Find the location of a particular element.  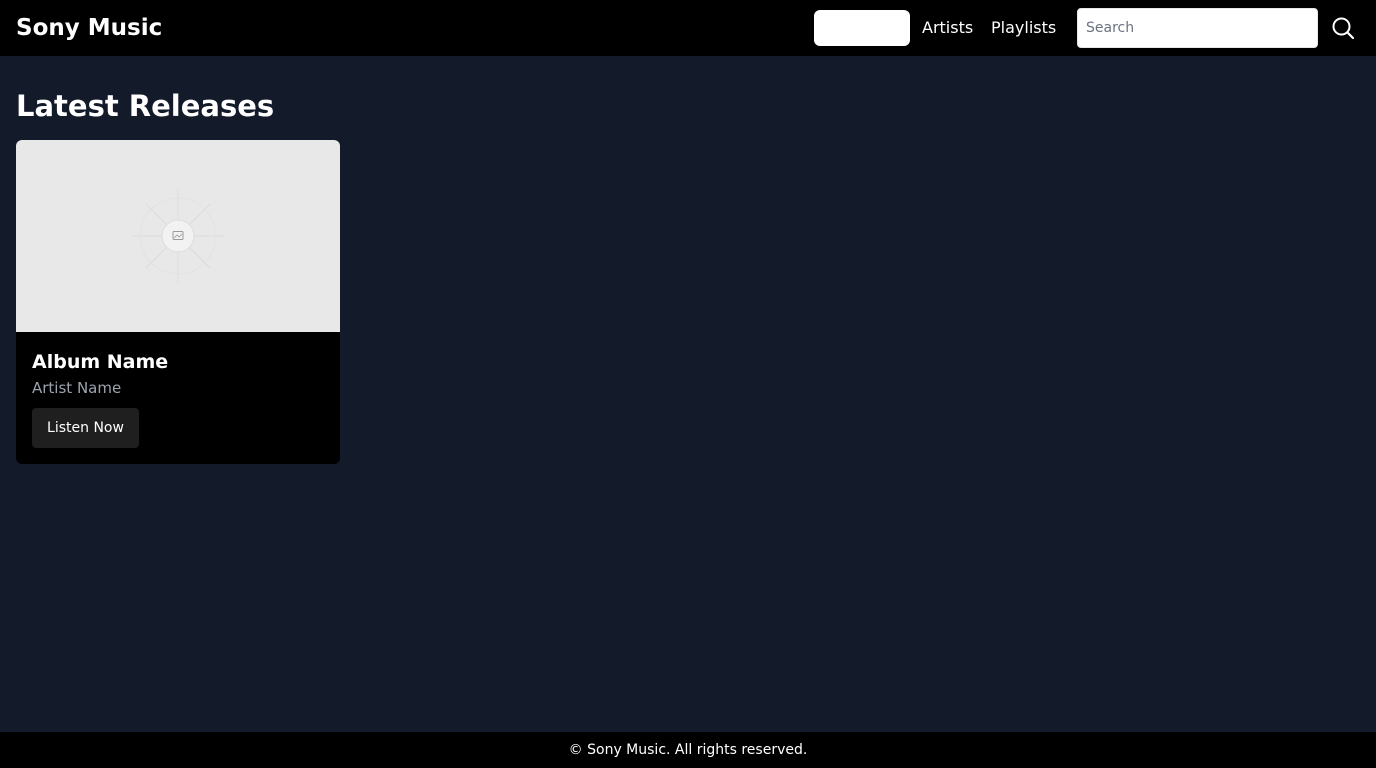

nav-link-playlists: Playlists is located at coordinates (1023, 28).